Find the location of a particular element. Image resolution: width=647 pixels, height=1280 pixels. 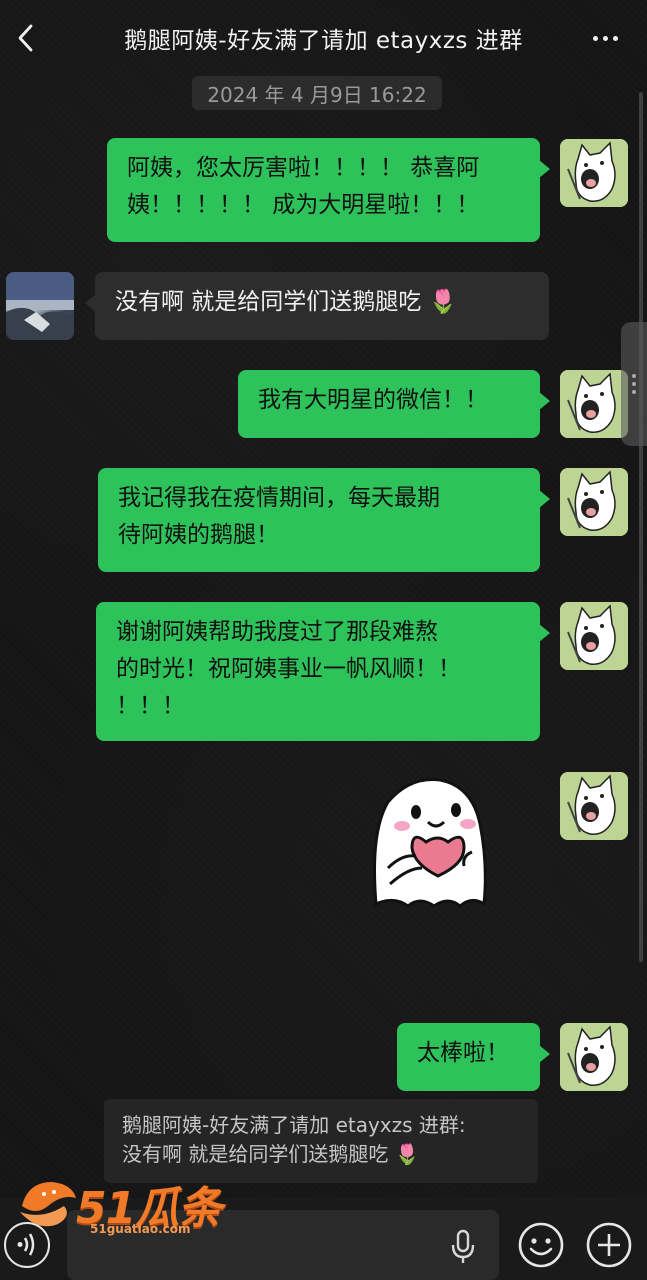

message-bubble-received: 没有啊 就是给同学们送鹅腿吃 🌷 is located at coordinates (317, 306).